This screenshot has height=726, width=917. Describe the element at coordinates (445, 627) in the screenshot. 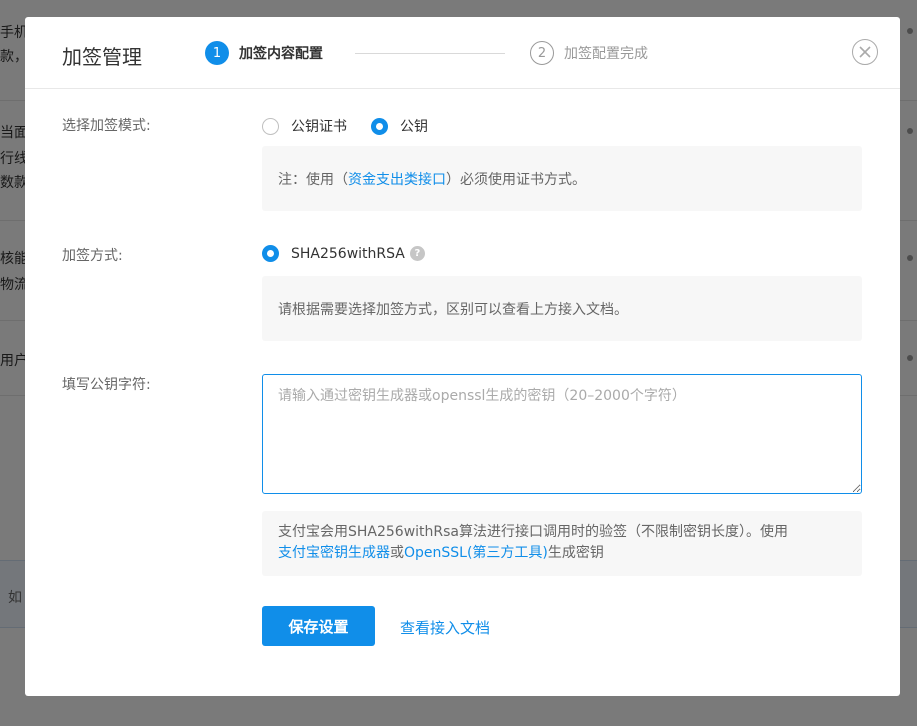

I see `view-docs-link: 查看接入文档` at that location.